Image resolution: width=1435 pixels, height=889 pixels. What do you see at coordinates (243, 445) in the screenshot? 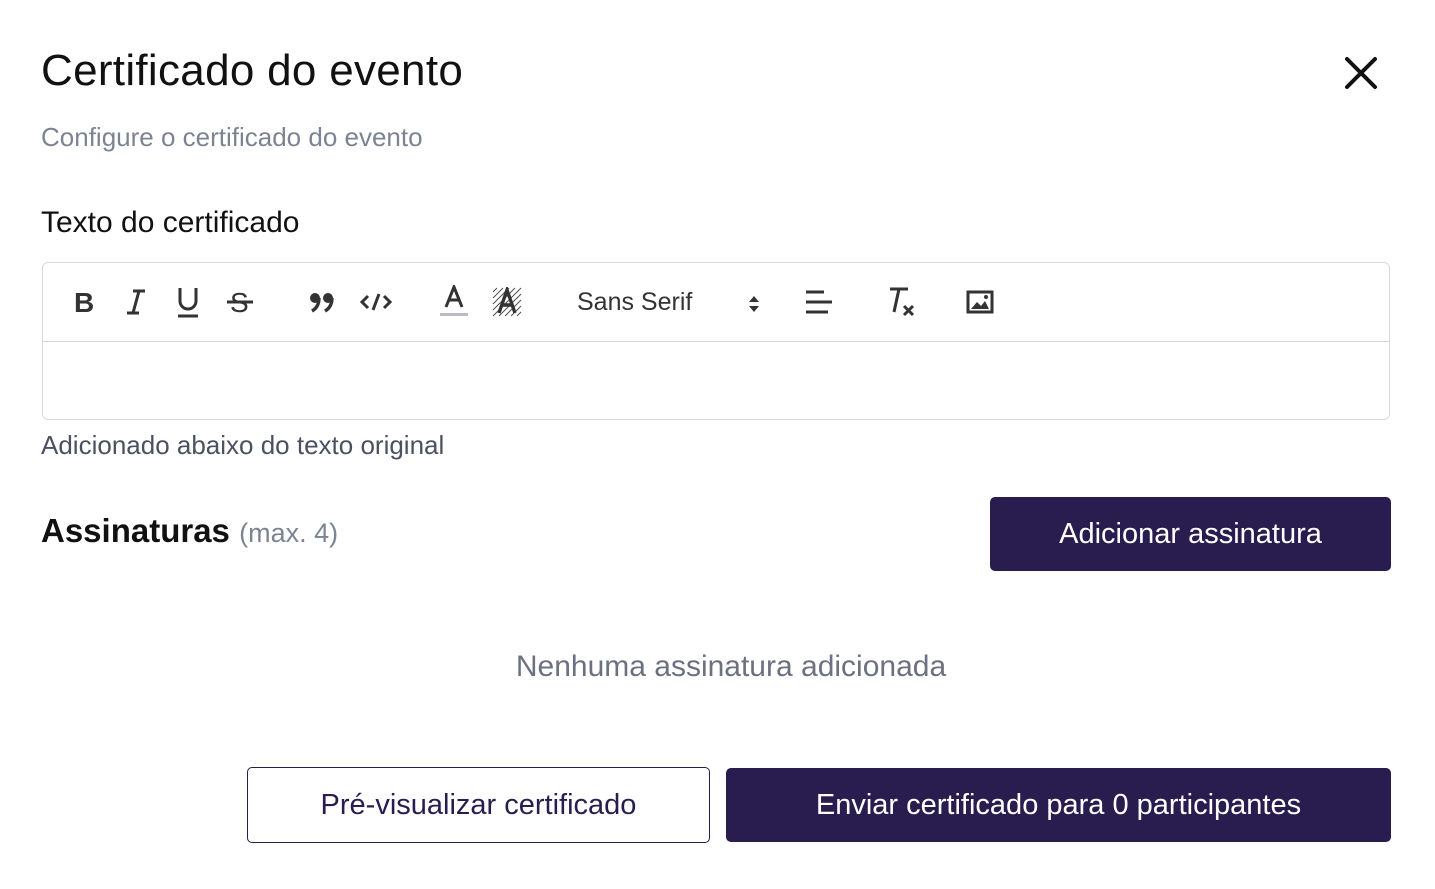
I see `certificate-text-helper: Adicionado abaixo do texto original` at bounding box center [243, 445].